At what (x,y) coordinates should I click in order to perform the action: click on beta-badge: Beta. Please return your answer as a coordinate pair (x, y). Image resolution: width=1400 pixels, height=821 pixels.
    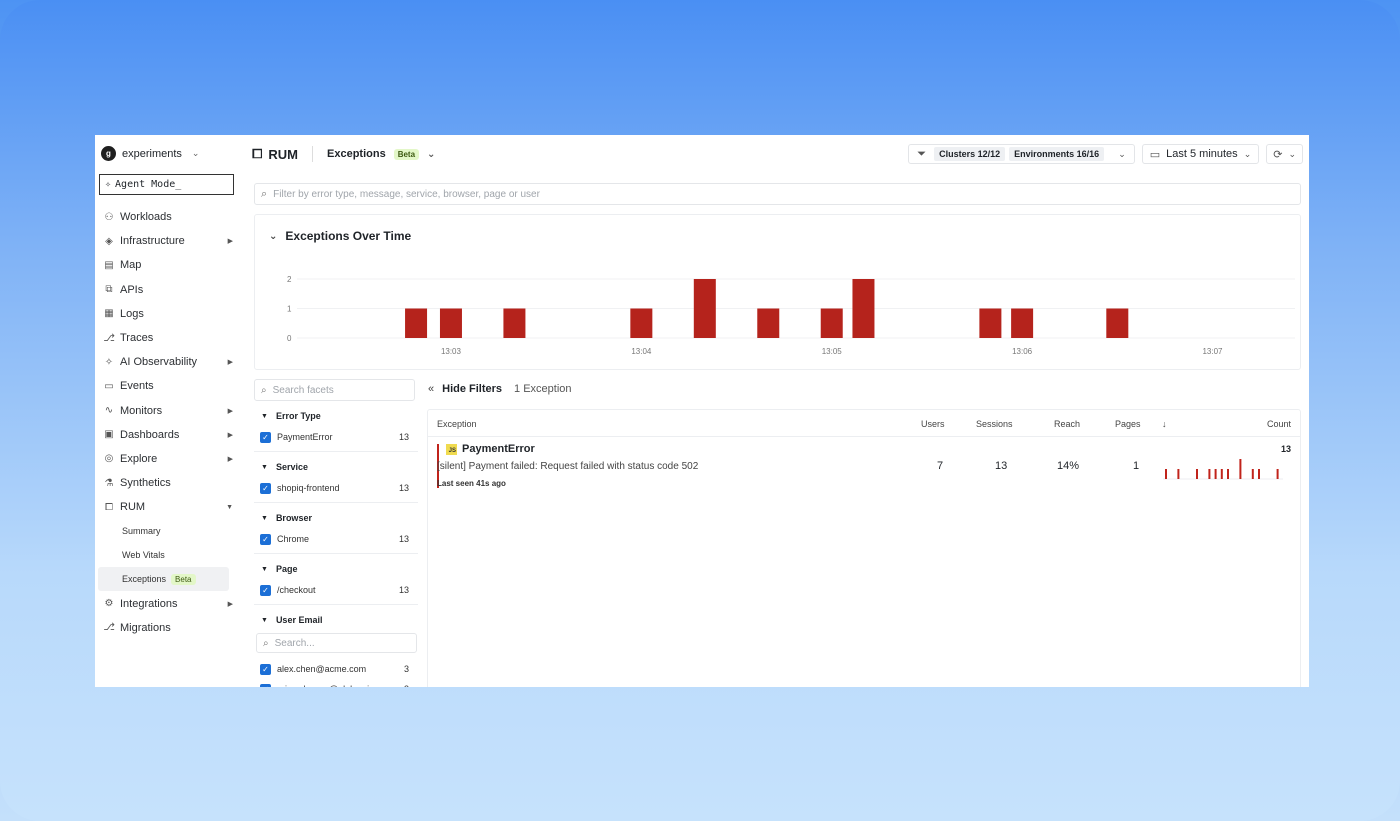
    Looking at the image, I should click on (406, 154).